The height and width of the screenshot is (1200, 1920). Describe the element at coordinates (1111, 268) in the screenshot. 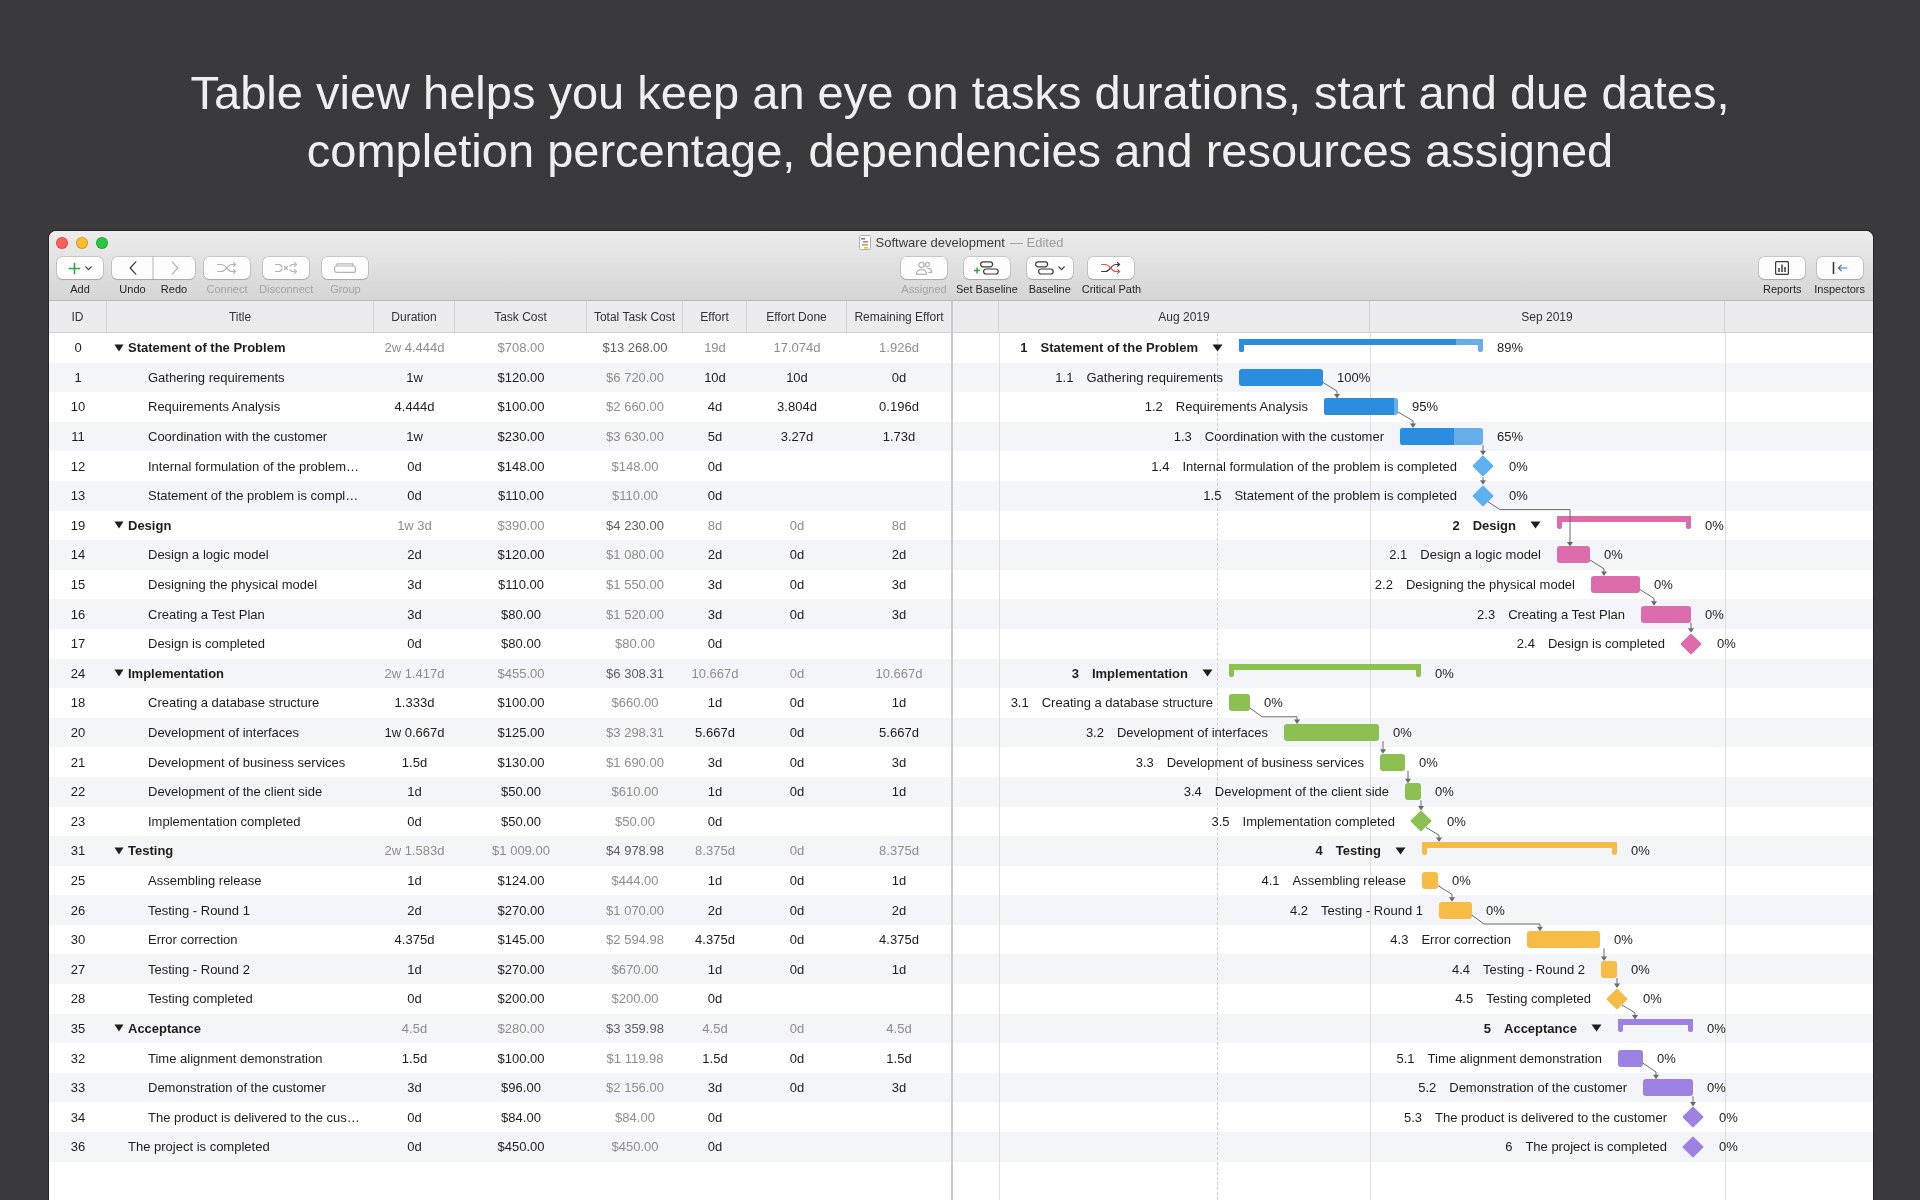

I see `critical-path-button` at that location.